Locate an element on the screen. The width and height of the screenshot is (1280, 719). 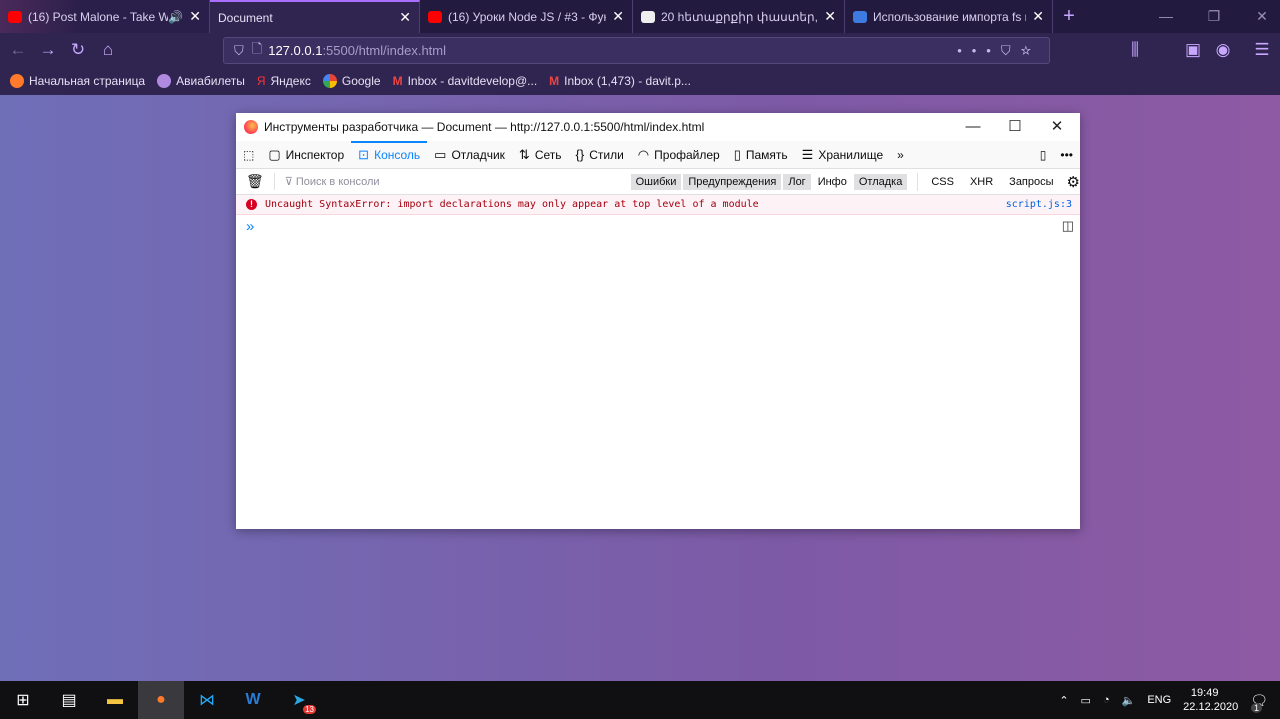
tab-document: Document ✕ is located at coordinates (315, 16).